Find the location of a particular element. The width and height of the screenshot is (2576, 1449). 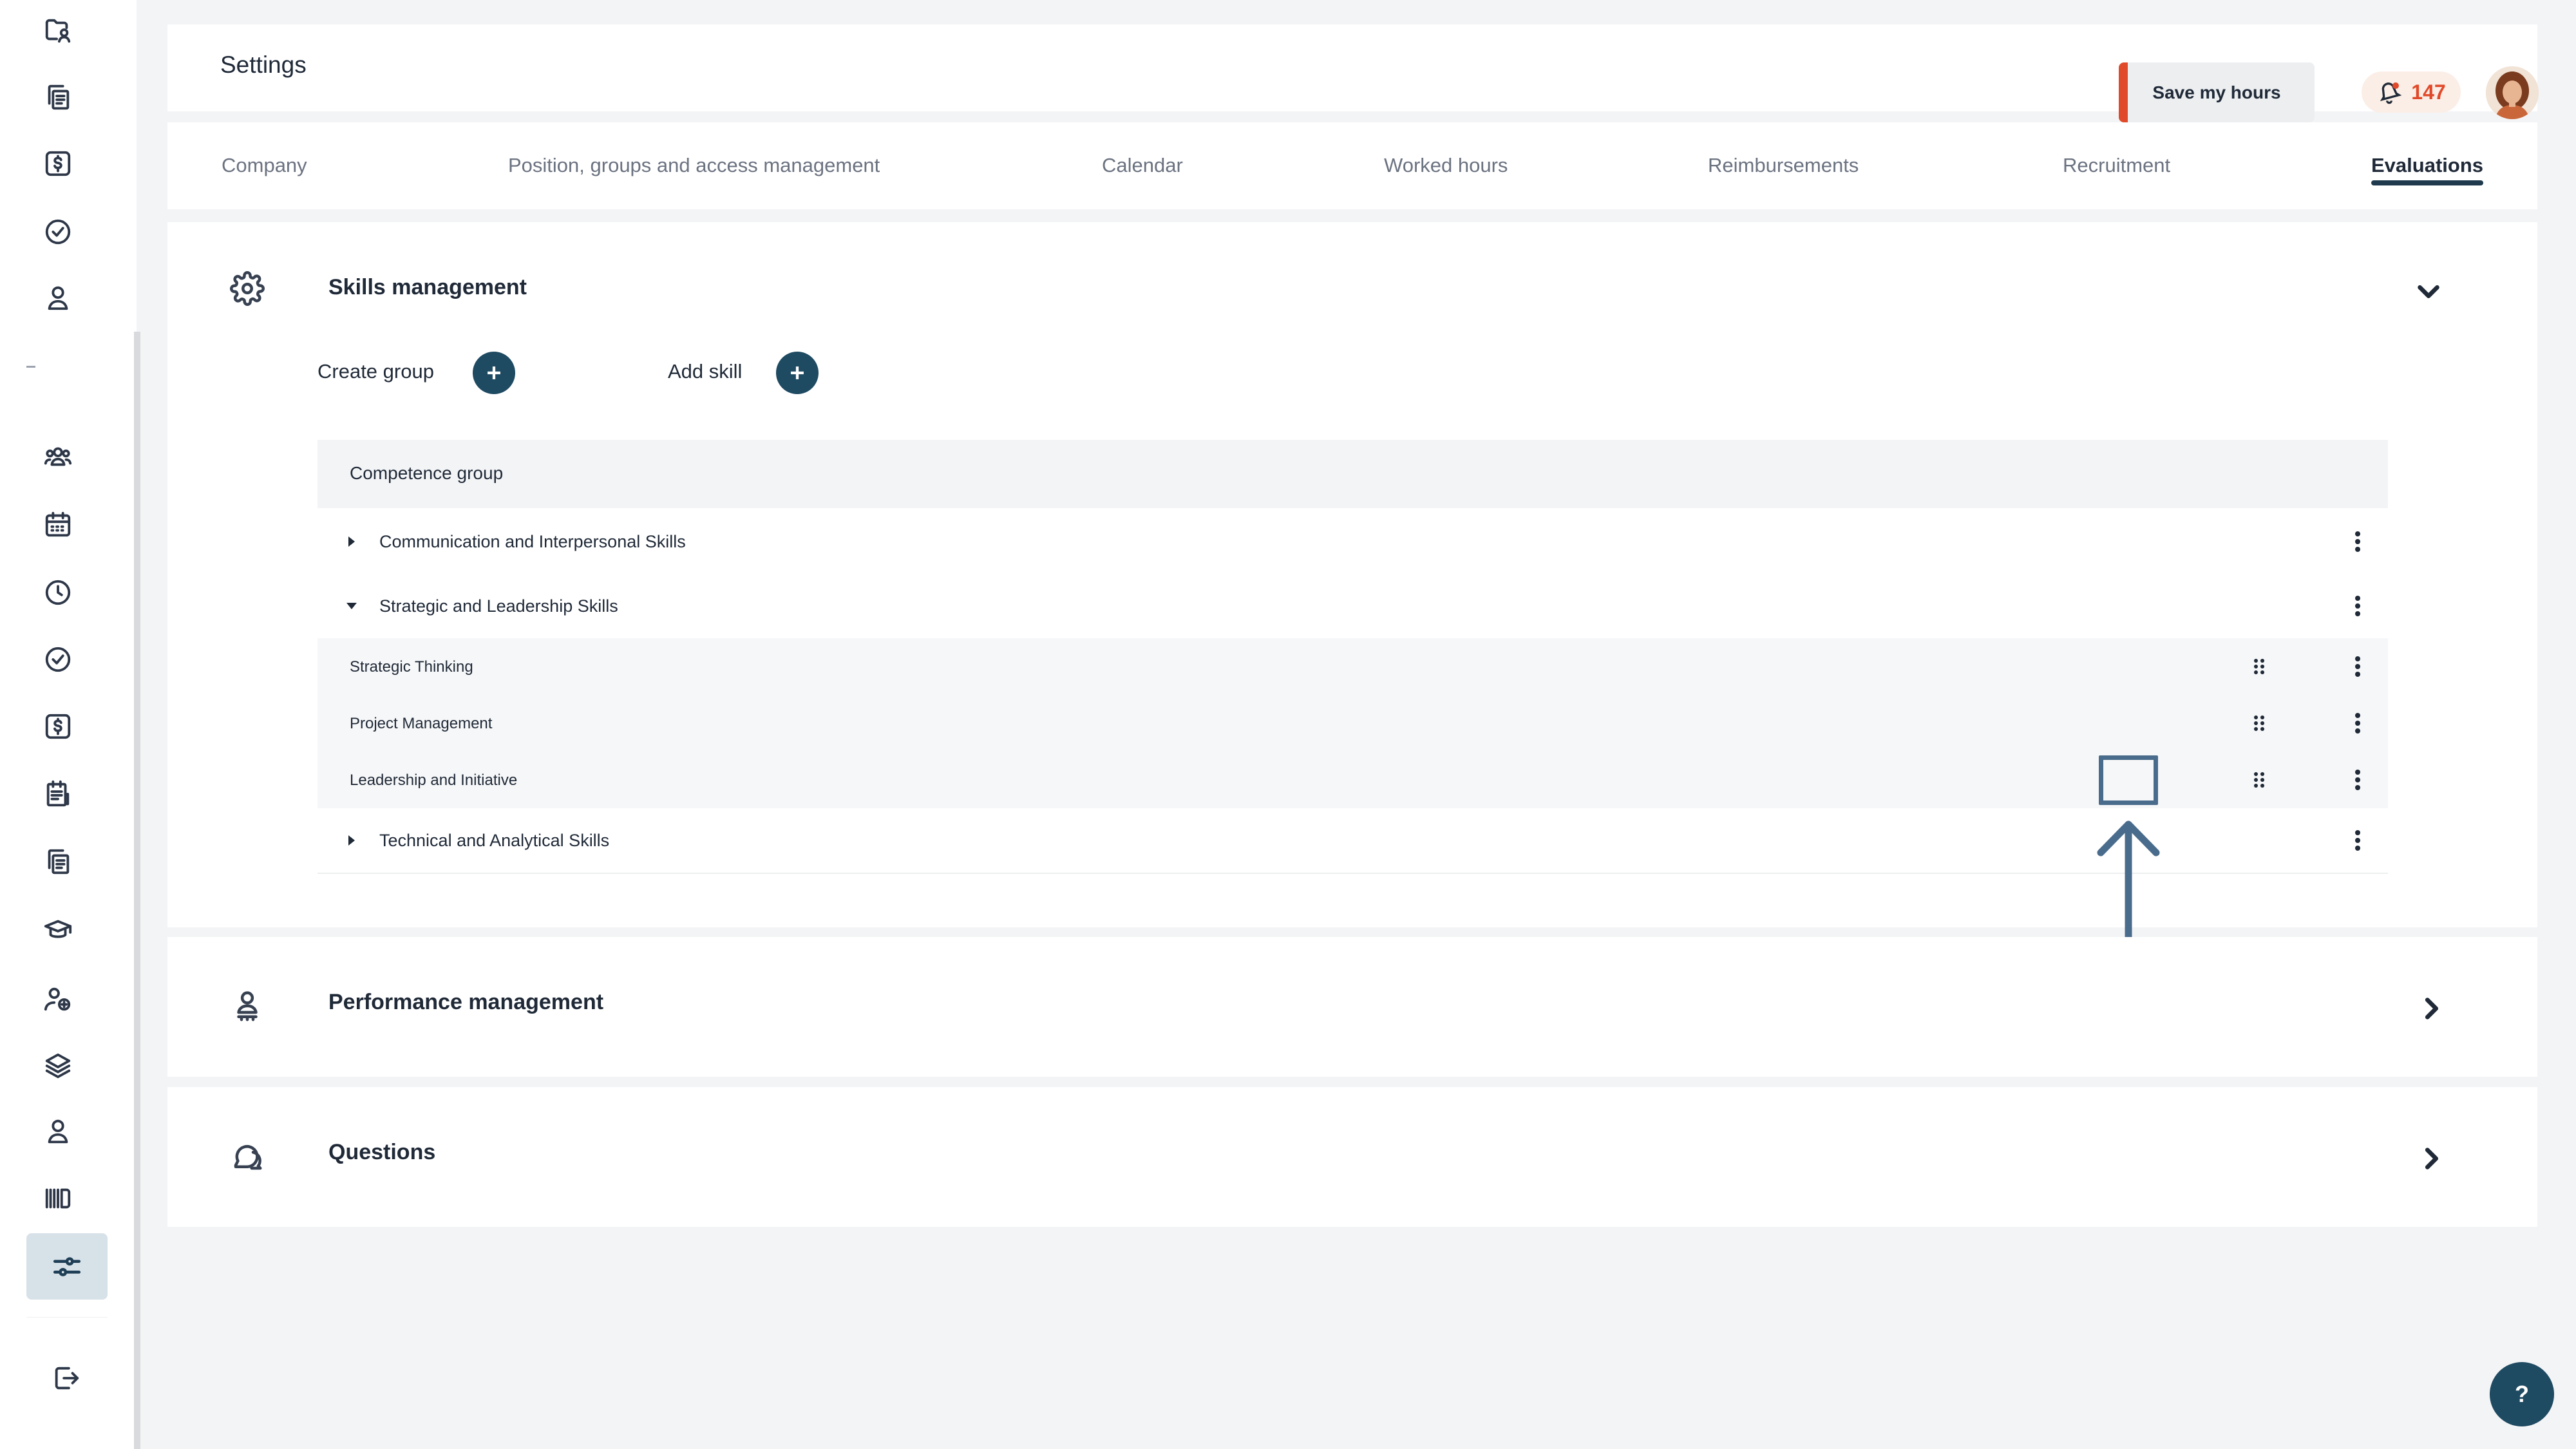

team-icon is located at coordinates (58, 456).